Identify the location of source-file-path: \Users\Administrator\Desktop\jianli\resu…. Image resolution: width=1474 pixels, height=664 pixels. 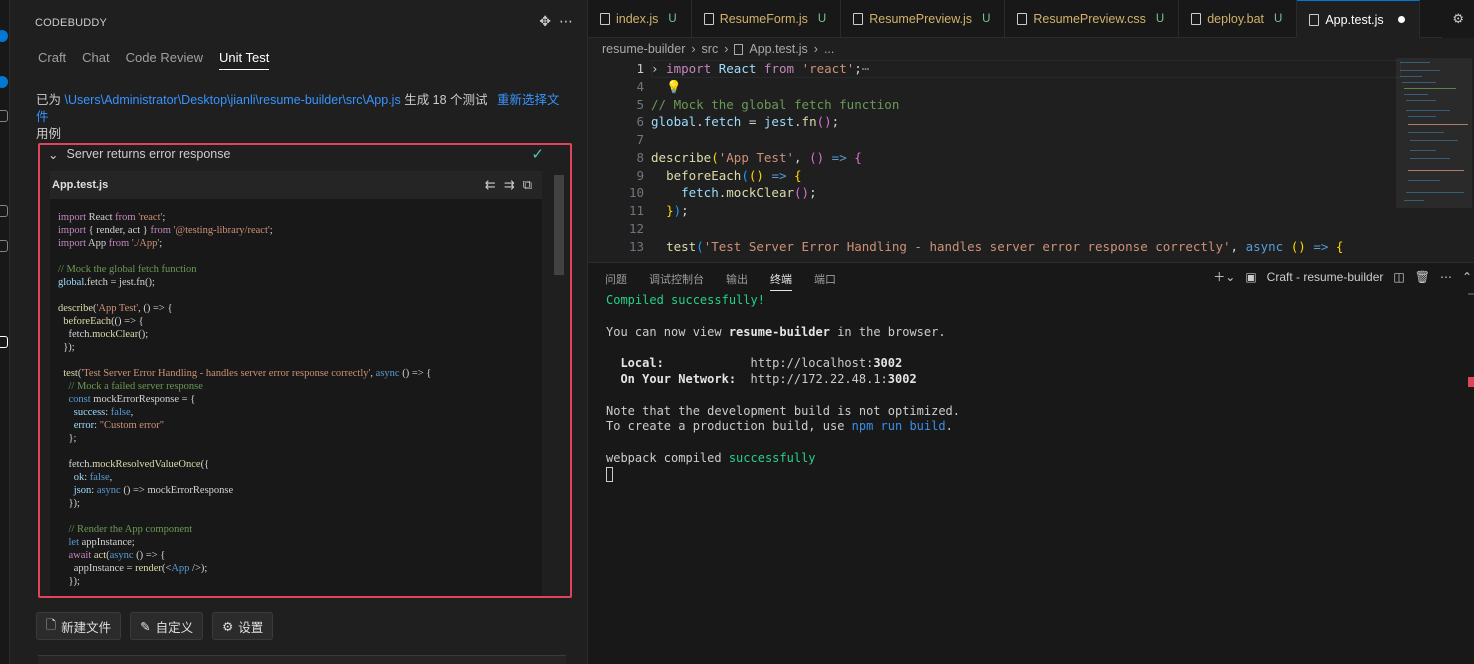
(232, 100).